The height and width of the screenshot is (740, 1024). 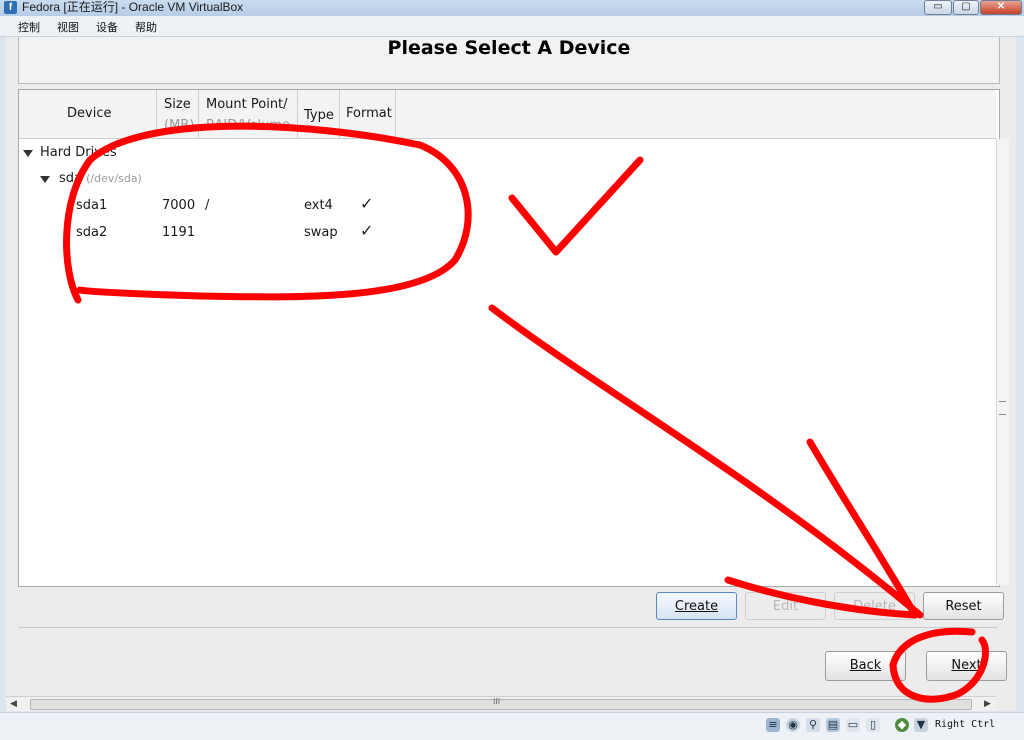 I want to click on hard-drives-label: Hard Drives, so click(x=78, y=152).